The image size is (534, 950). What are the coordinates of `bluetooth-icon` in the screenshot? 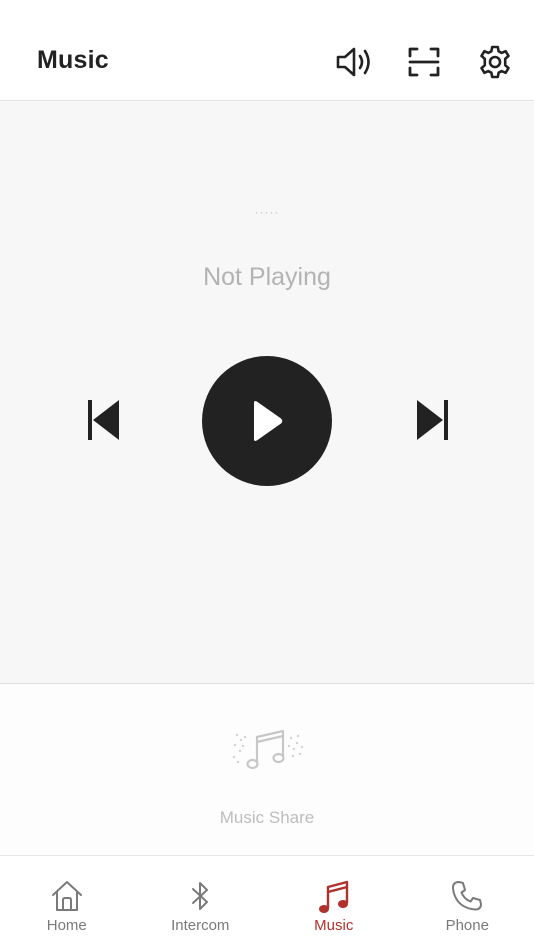 It's located at (200, 896).